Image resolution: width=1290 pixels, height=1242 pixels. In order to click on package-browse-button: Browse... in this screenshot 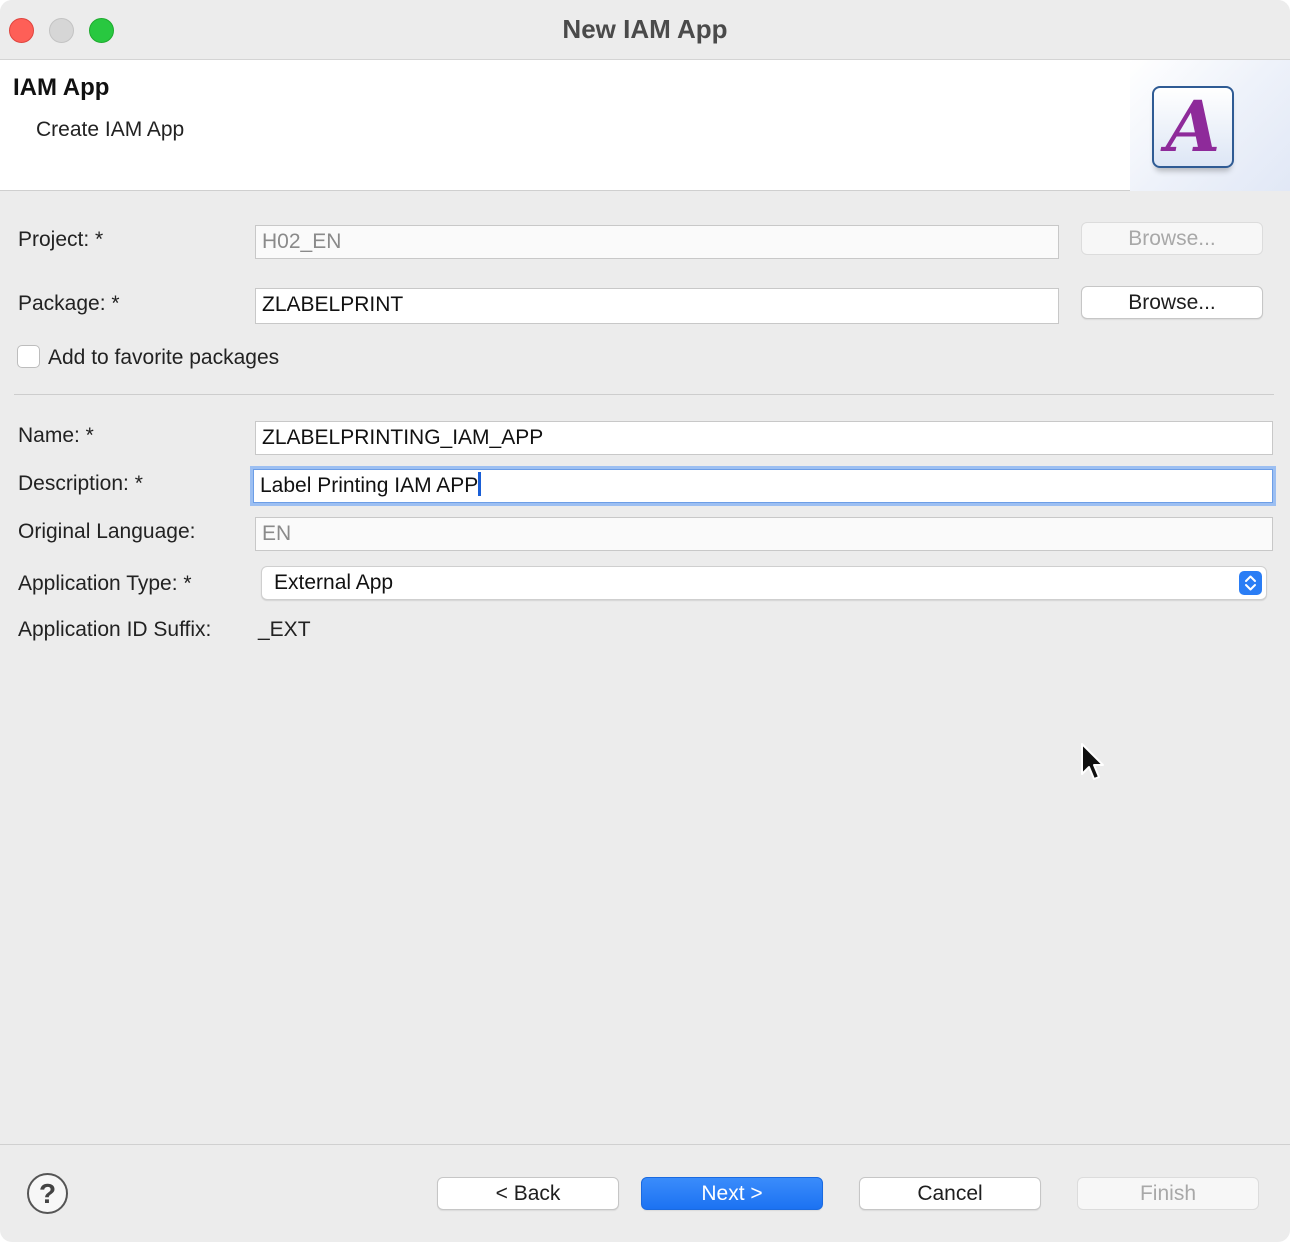, I will do `click(1172, 302)`.